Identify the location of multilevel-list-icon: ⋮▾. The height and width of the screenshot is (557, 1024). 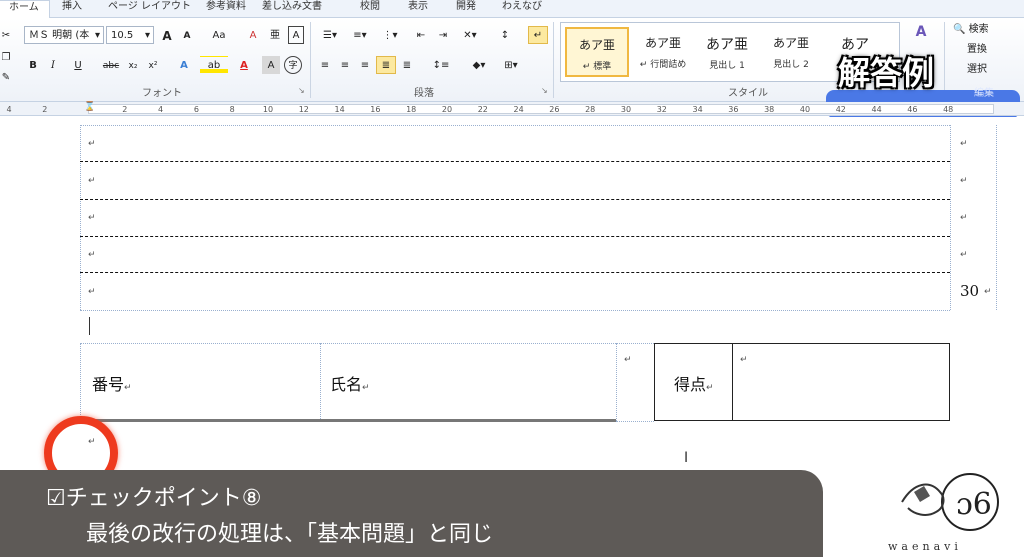
(390, 35).